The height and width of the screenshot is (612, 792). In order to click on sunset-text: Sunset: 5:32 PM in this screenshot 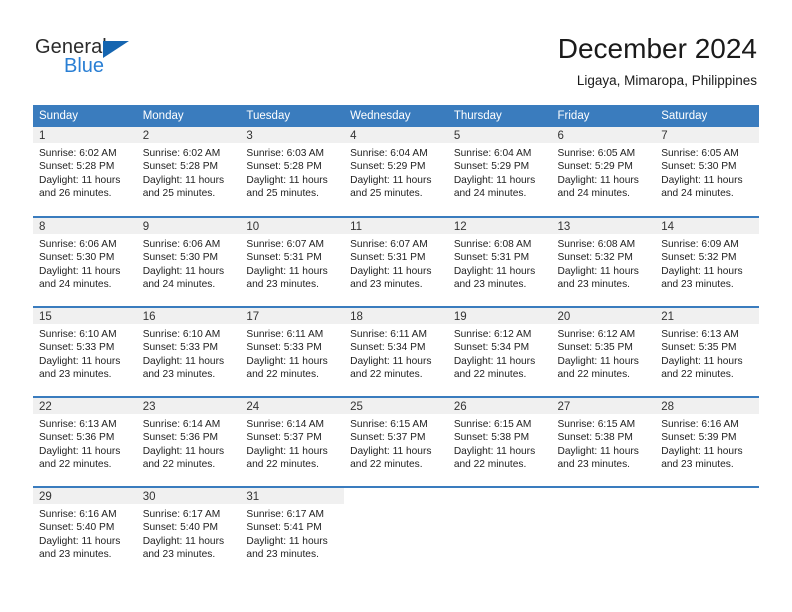, I will do `click(595, 258)`.